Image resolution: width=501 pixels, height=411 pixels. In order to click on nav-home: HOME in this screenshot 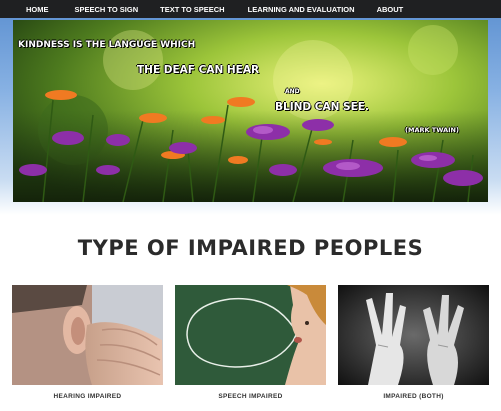, I will do `click(37, 9)`.